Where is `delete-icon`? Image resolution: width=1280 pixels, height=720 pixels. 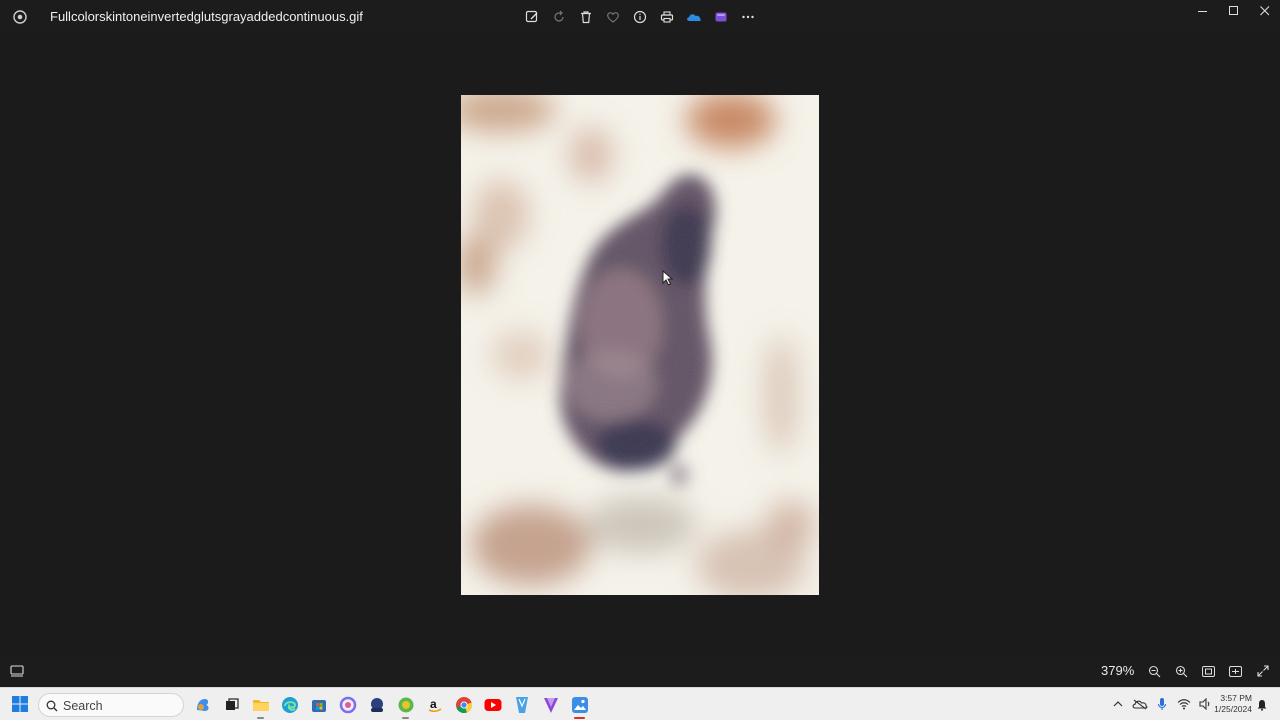
delete-icon is located at coordinates (586, 17).